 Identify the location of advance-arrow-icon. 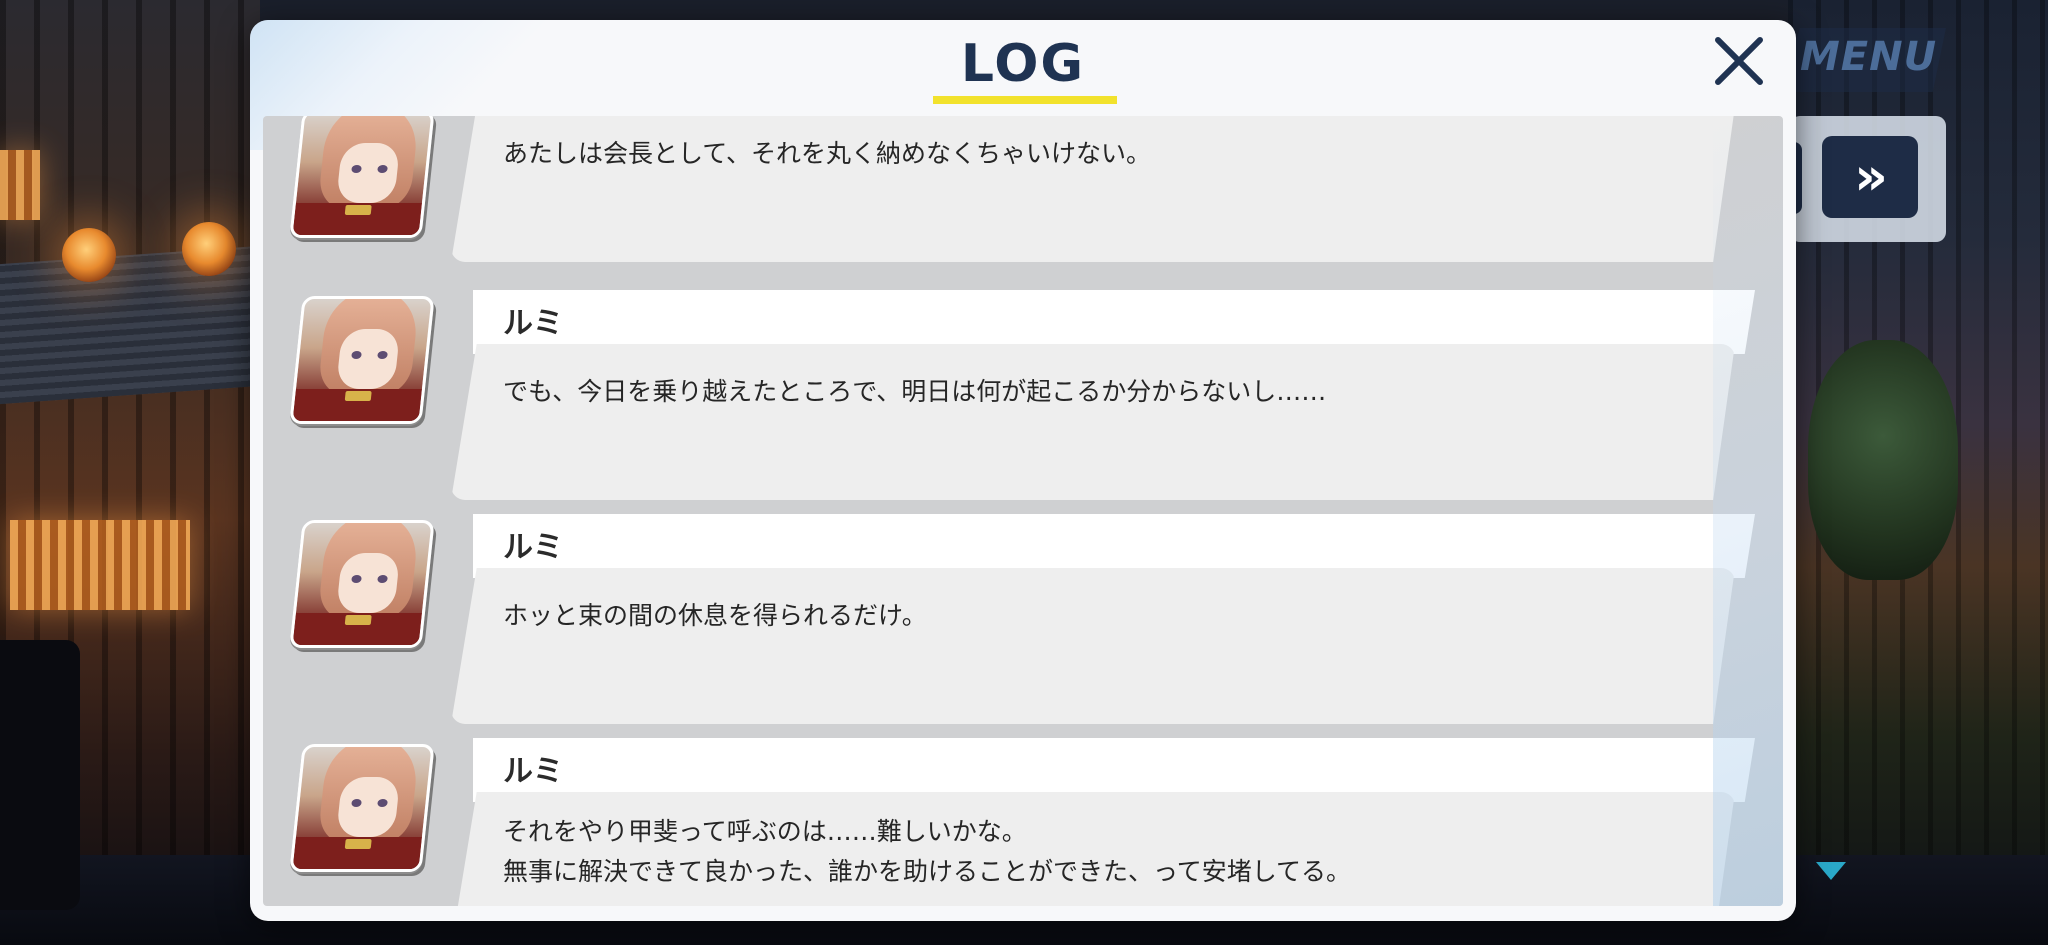
(1831, 871).